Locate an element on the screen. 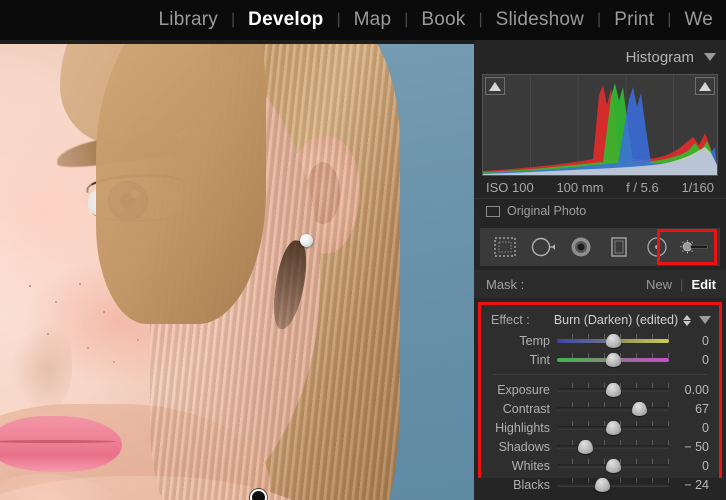 The width and height of the screenshot is (726, 500). mask-toolbar is located at coordinates (600, 247).